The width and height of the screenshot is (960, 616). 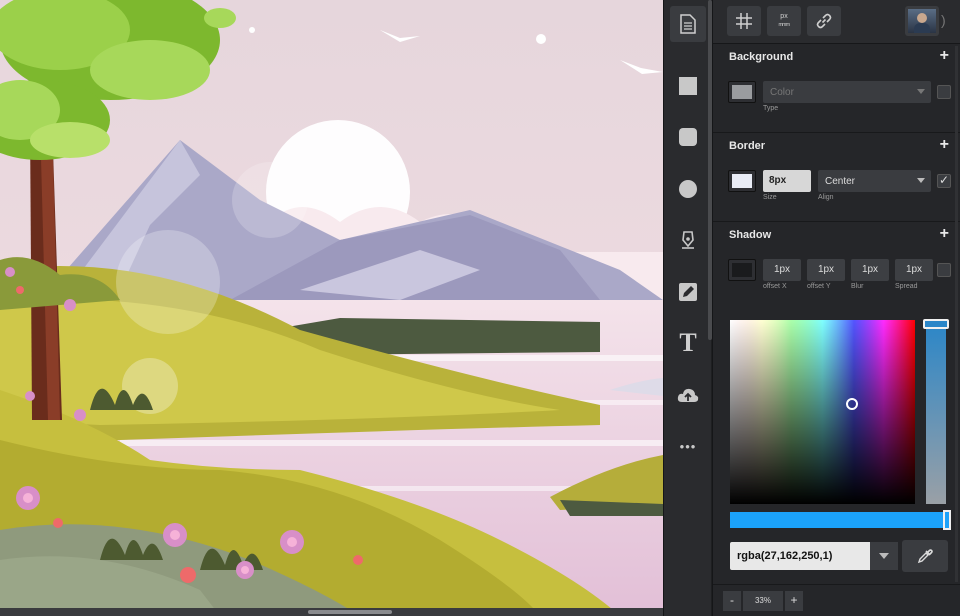 I want to click on panel-toolbar: px mmm ), so click(x=836, y=22).